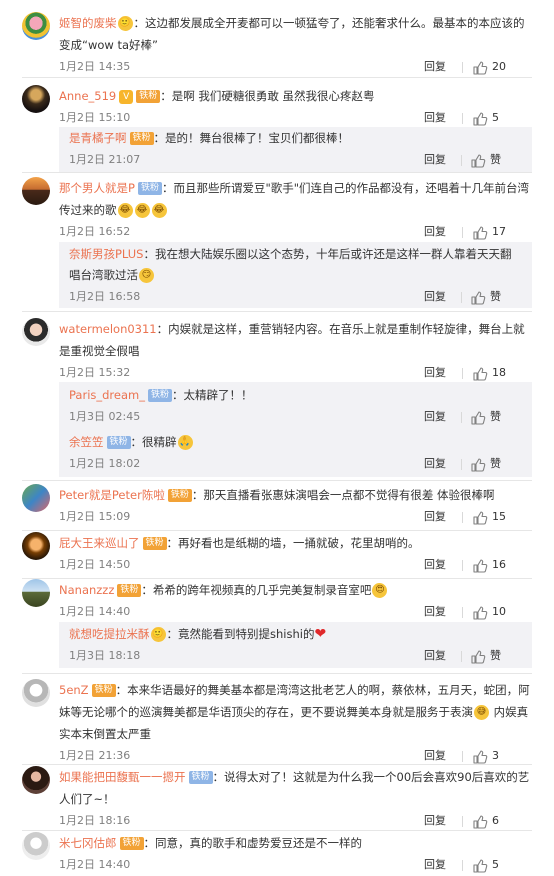 The width and height of the screenshot is (554, 876). Describe the element at coordinates (295, 405) in the screenshot. I see `sub-reply-item: Paris_dream_ 铁粉 ：太精辟了！！ 1月3日 02:45 回复 赞` at that location.